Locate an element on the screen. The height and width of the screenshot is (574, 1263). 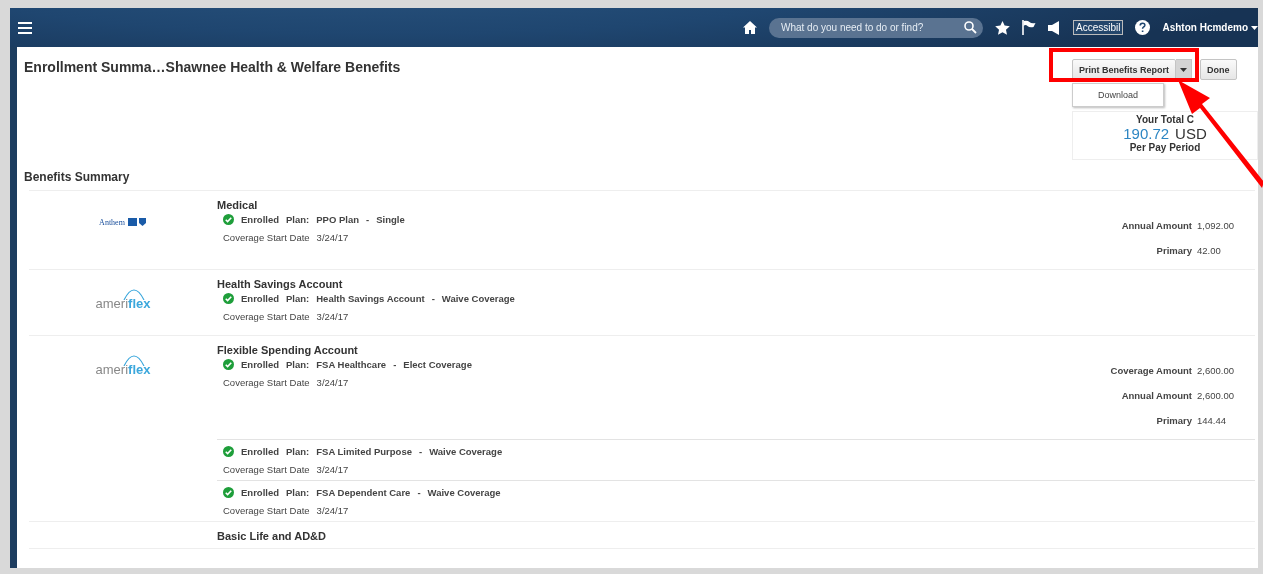
plan-name: FSA Healthcare is located at coordinates (351, 364).